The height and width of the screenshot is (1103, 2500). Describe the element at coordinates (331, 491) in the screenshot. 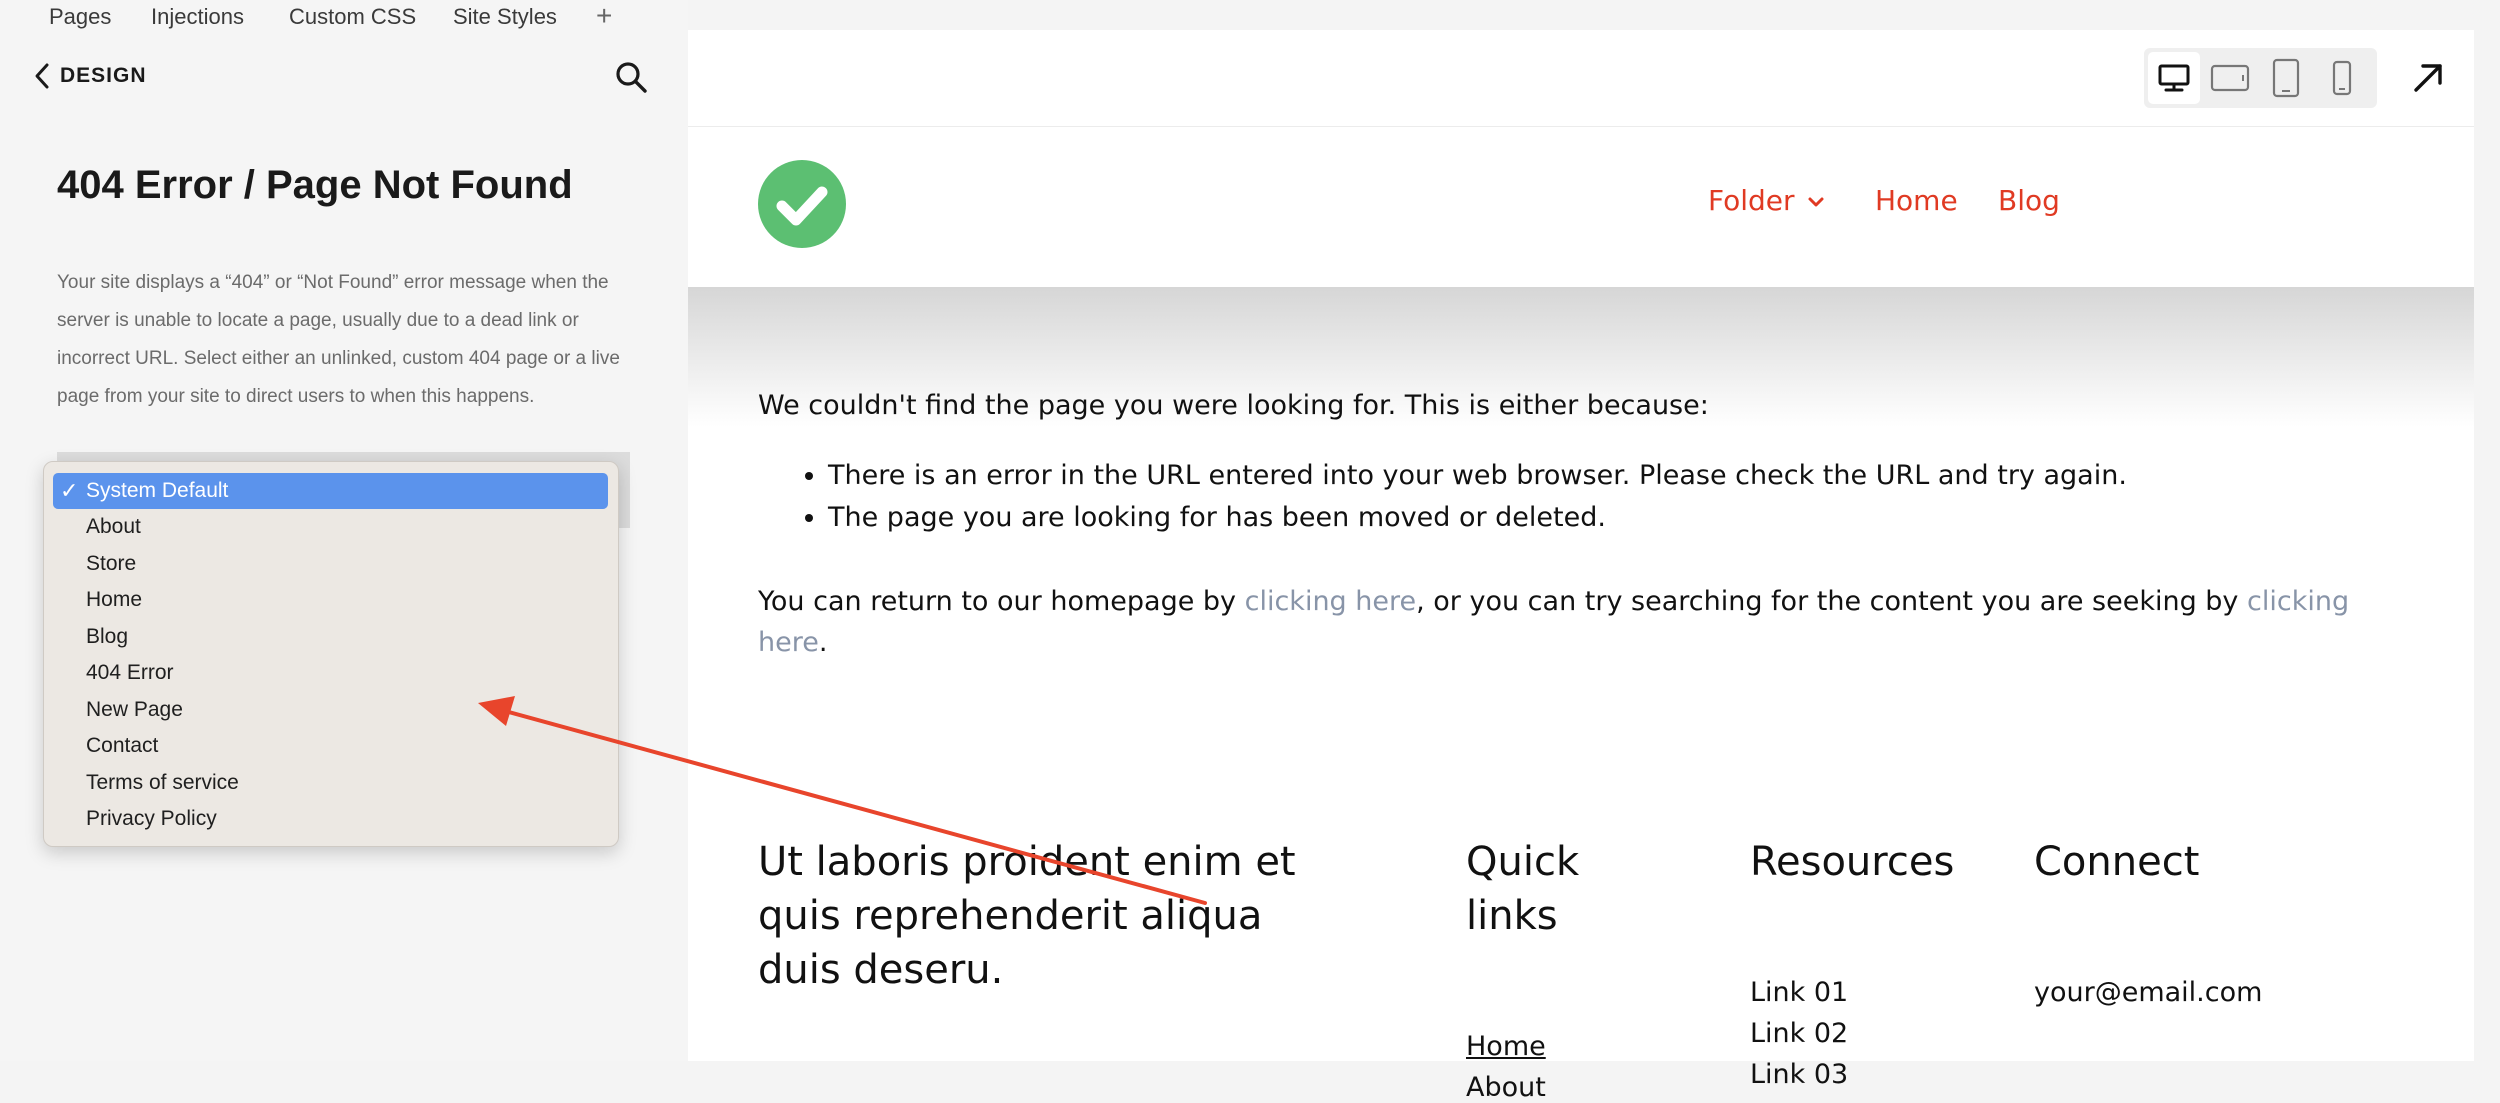

I see `dropdown-option-system-default: ✓ System Default` at that location.